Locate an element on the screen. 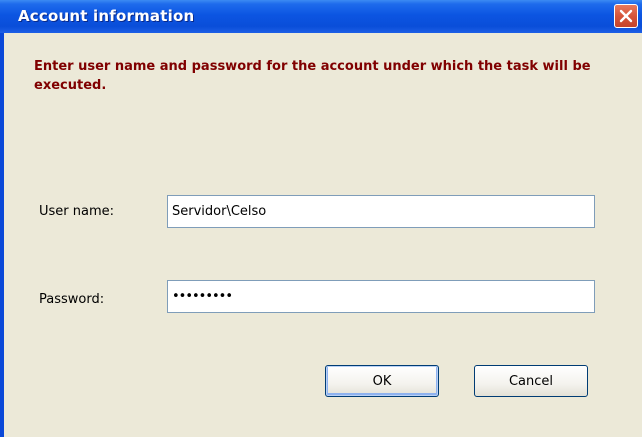  close-button is located at coordinates (626, 16).